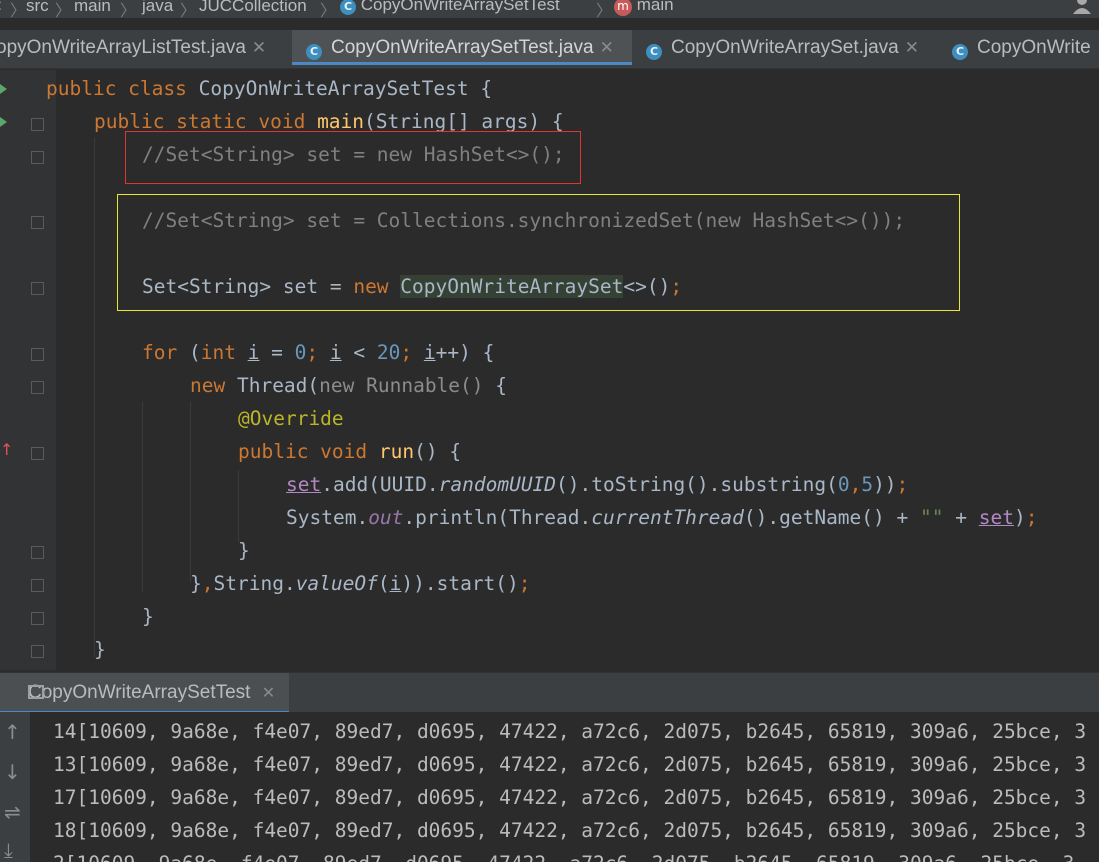 This screenshot has width=1099, height=862. What do you see at coordinates (1082, 7) in the screenshot?
I see `user-icon` at bounding box center [1082, 7].